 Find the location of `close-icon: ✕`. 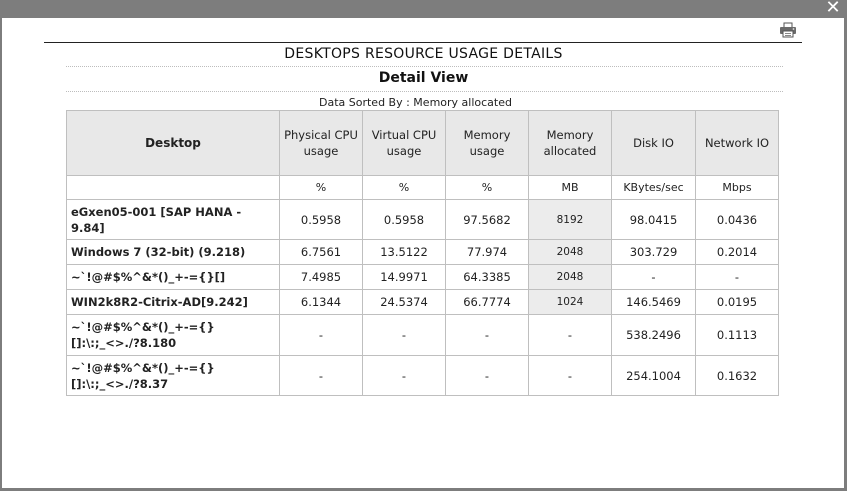

close-icon: ✕ is located at coordinates (833, 9).